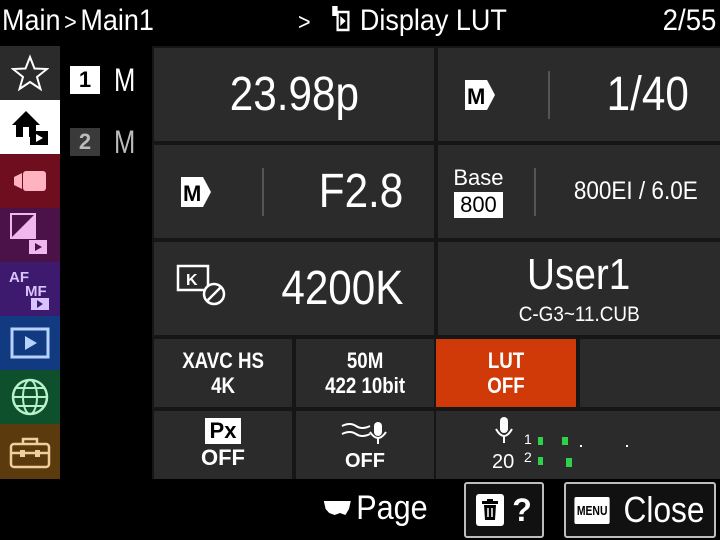 The width and height of the screenshot is (720, 540). What do you see at coordinates (490, 510) in the screenshot?
I see `trash-icon` at bounding box center [490, 510].